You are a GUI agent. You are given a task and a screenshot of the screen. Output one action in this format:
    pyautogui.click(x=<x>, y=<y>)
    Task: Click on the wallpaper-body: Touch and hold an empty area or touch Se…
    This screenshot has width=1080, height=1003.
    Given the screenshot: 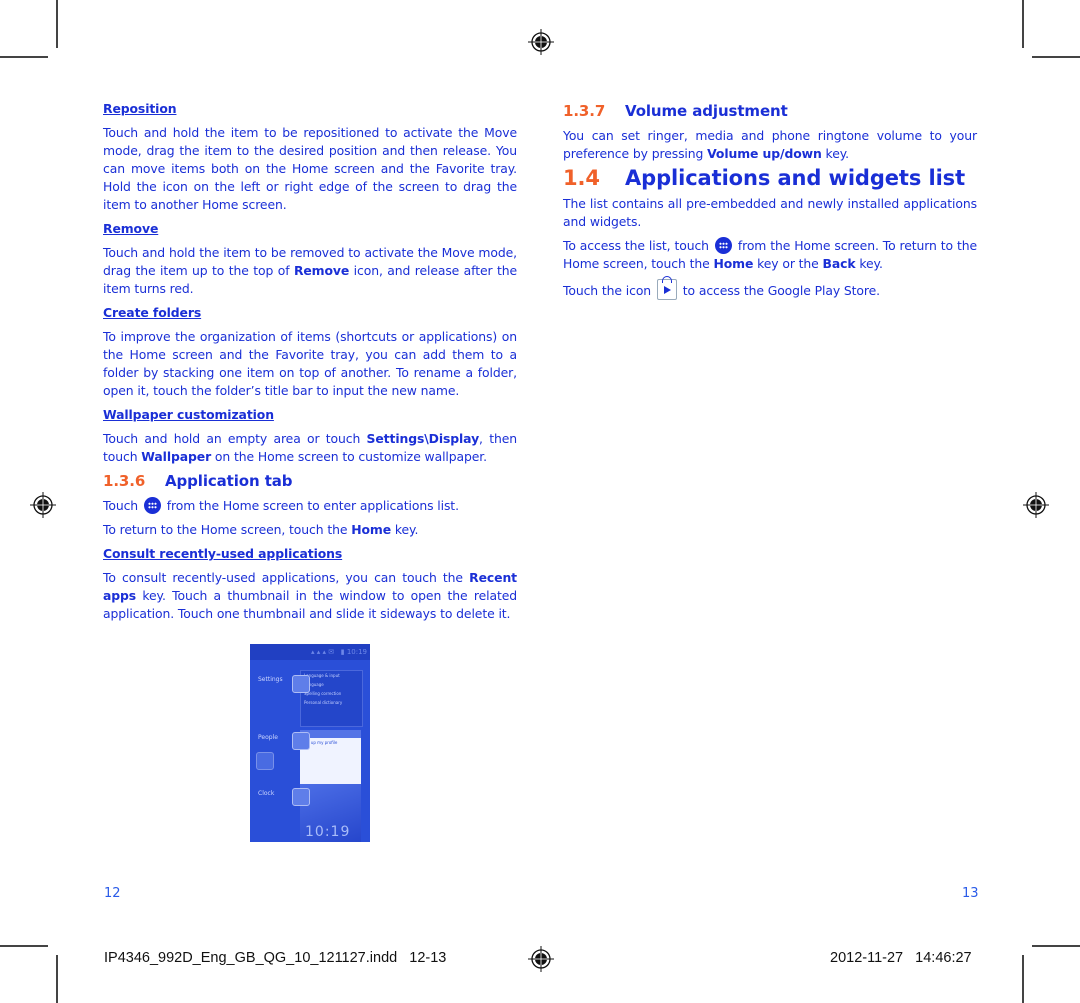 What is the action you would take?
    pyautogui.click(x=310, y=447)
    